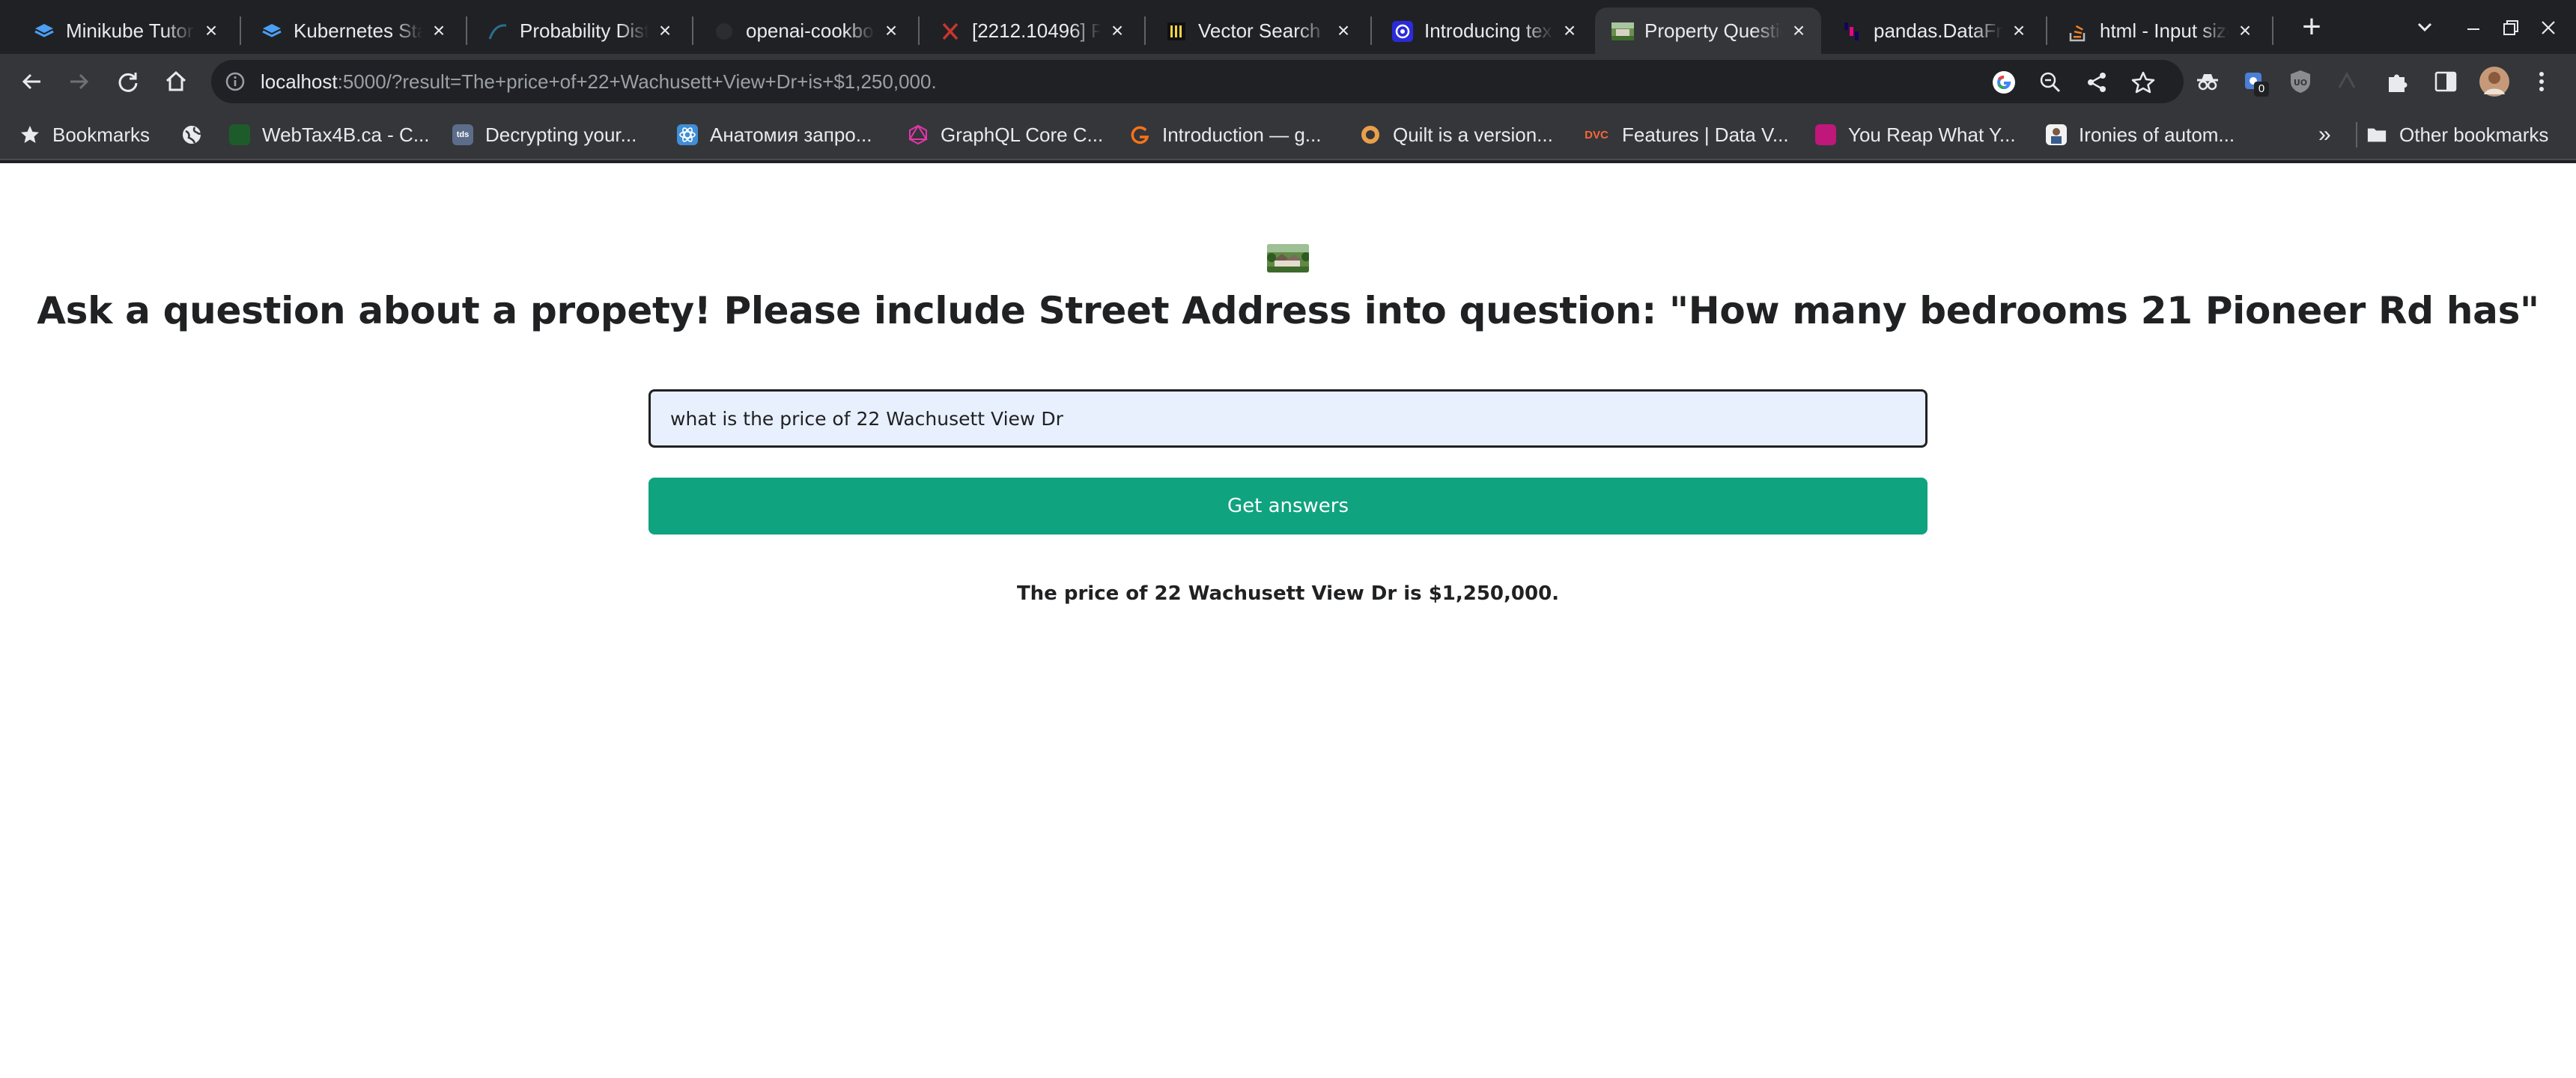  What do you see at coordinates (1938, 30) in the screenshot?
I see `tab-title: pandas.DataFrame` at bounding box center [1938, 30].